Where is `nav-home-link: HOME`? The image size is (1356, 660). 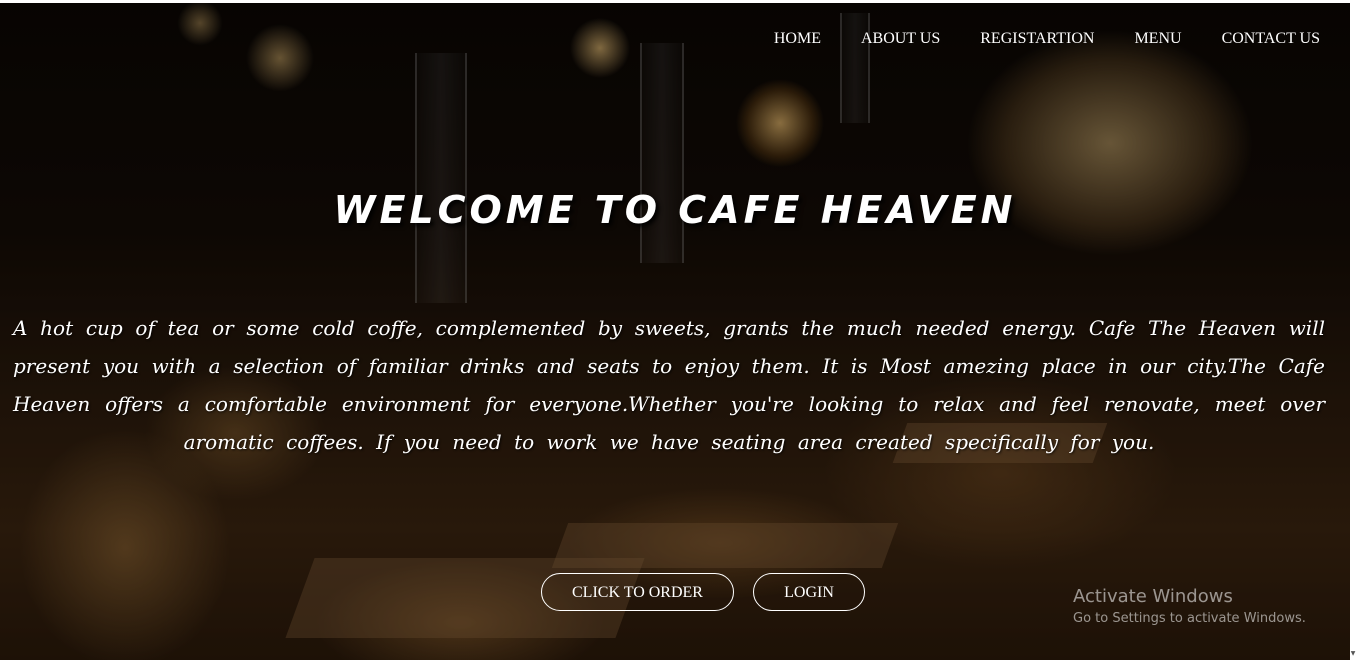 nav-home-link: HOME is located at coordinates (797, 39).